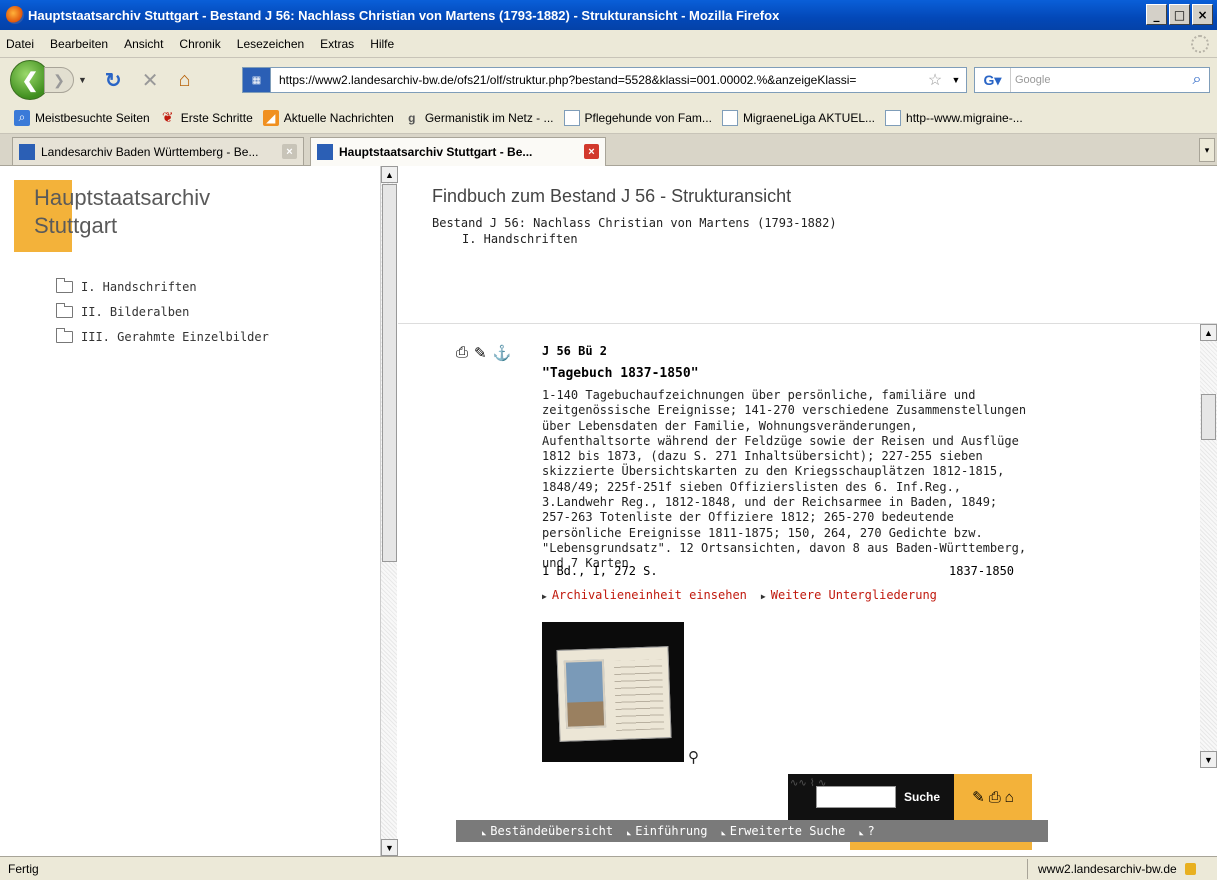  What do you see at coordinates (1098, 80) in the screenshot?
I see `search-input: Google` at bounding box center [1098, 80].